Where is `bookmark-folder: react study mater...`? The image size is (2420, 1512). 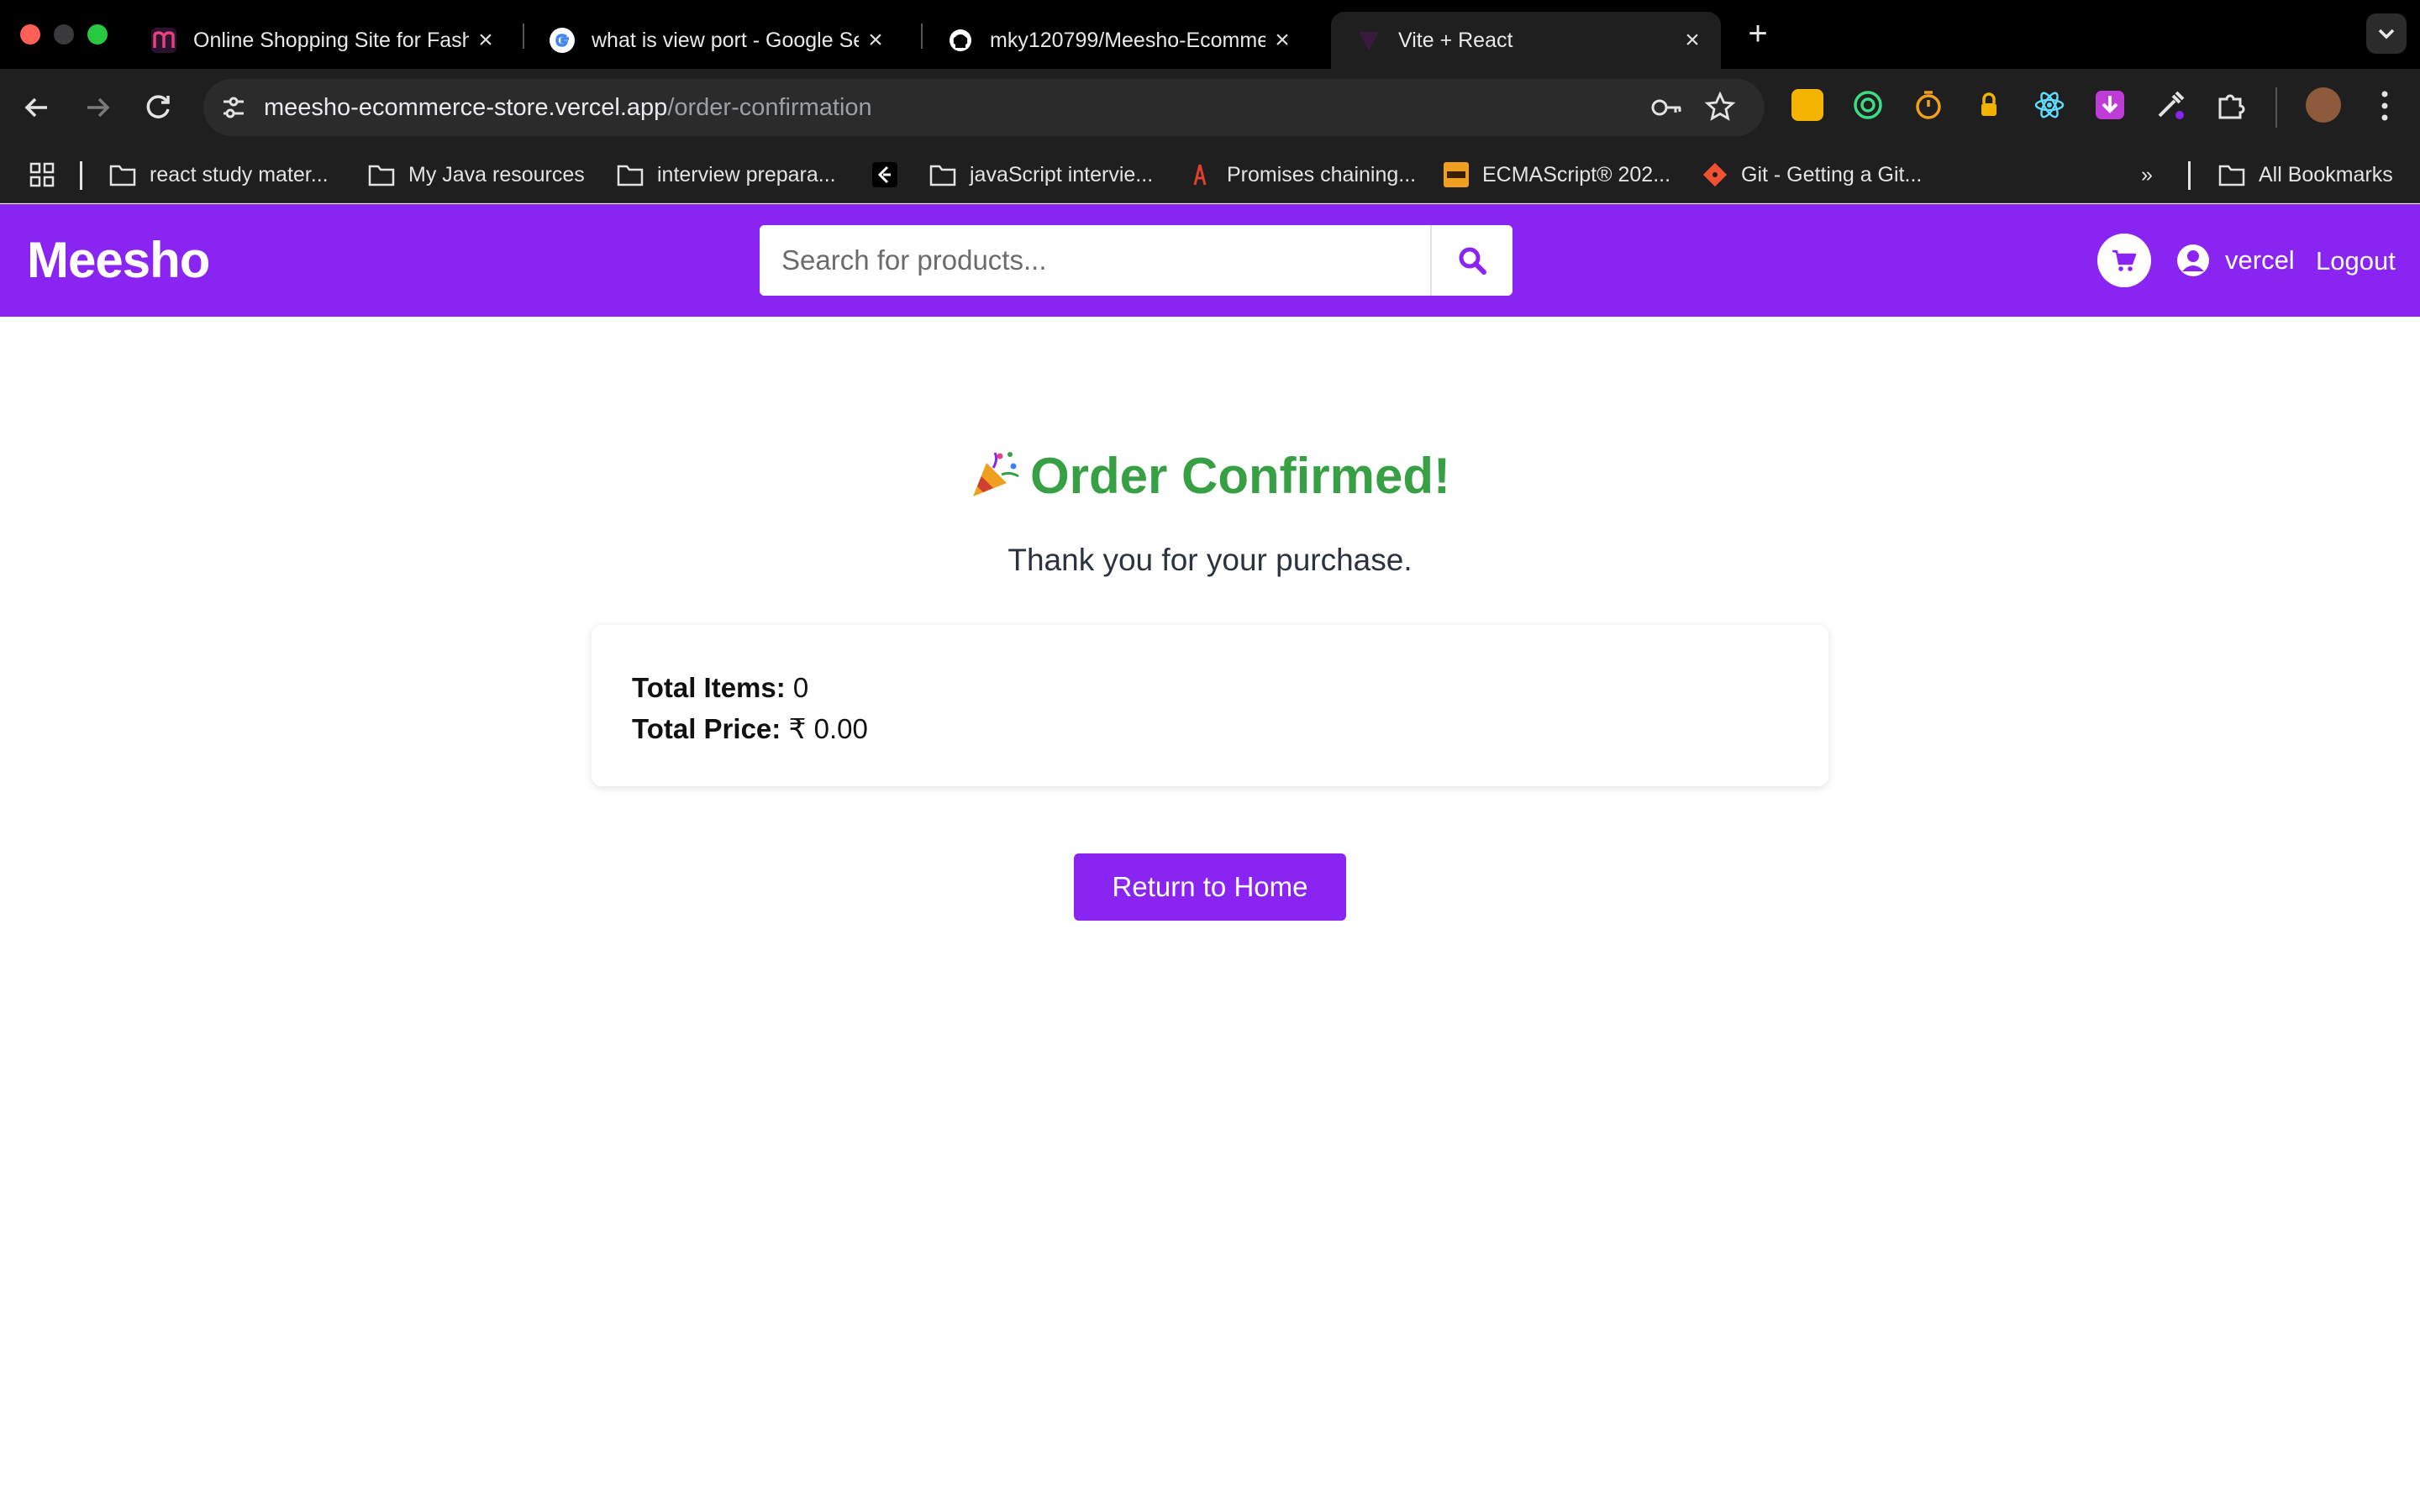 bookmark-folder: react study mater... is located at coordinates (219, 175).